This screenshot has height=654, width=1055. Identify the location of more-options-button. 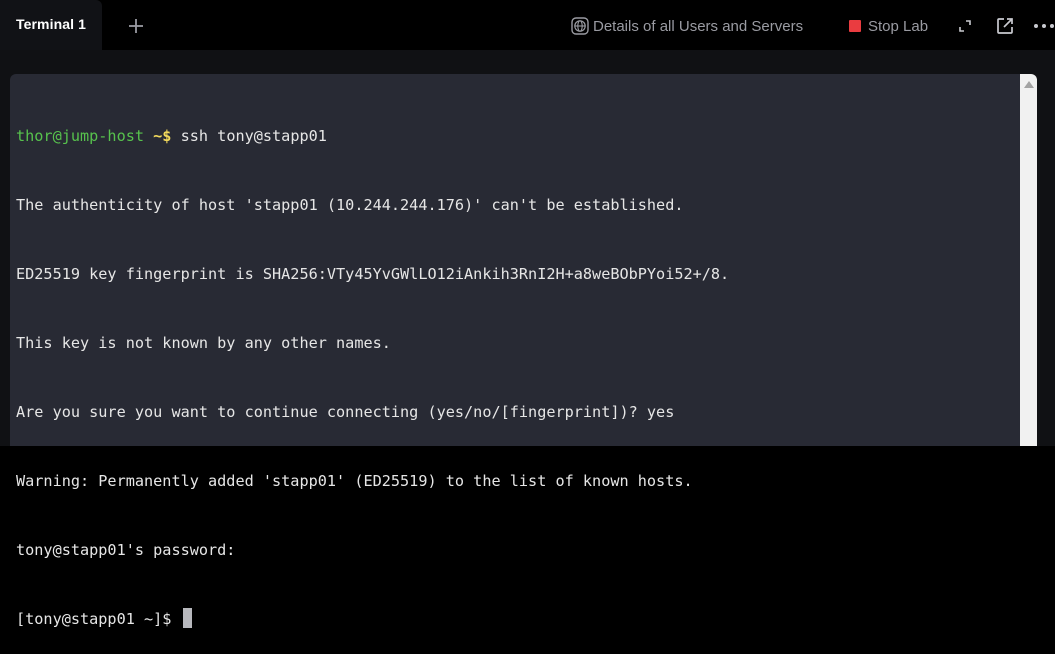
(1044, 26).